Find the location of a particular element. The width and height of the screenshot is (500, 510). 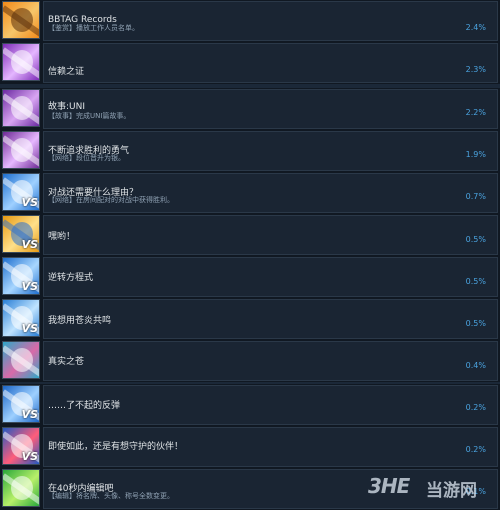

achievement-name: 逆转方程式 is located at coordinates (71, 278).